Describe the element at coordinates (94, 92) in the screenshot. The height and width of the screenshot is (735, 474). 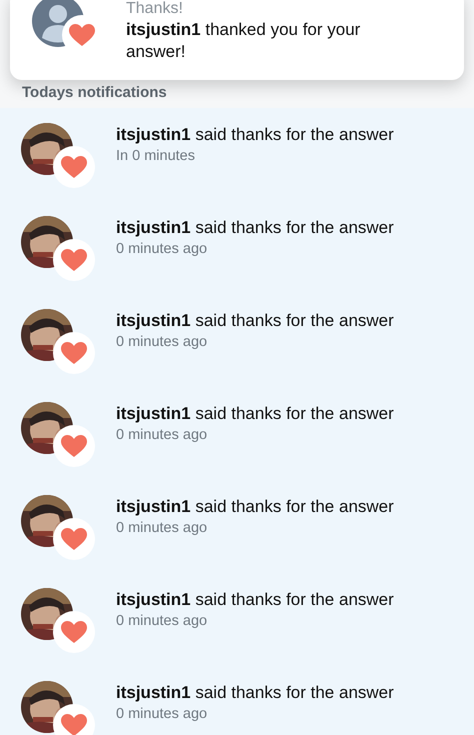
I see `section-heading: Todays notifications` at that location.